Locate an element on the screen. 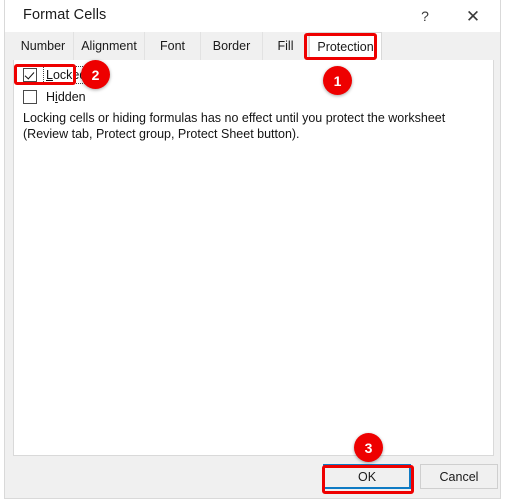 The image size is (505, 500). title-bar: Format Cells ? ✕ is located at coordinates (252, 16).